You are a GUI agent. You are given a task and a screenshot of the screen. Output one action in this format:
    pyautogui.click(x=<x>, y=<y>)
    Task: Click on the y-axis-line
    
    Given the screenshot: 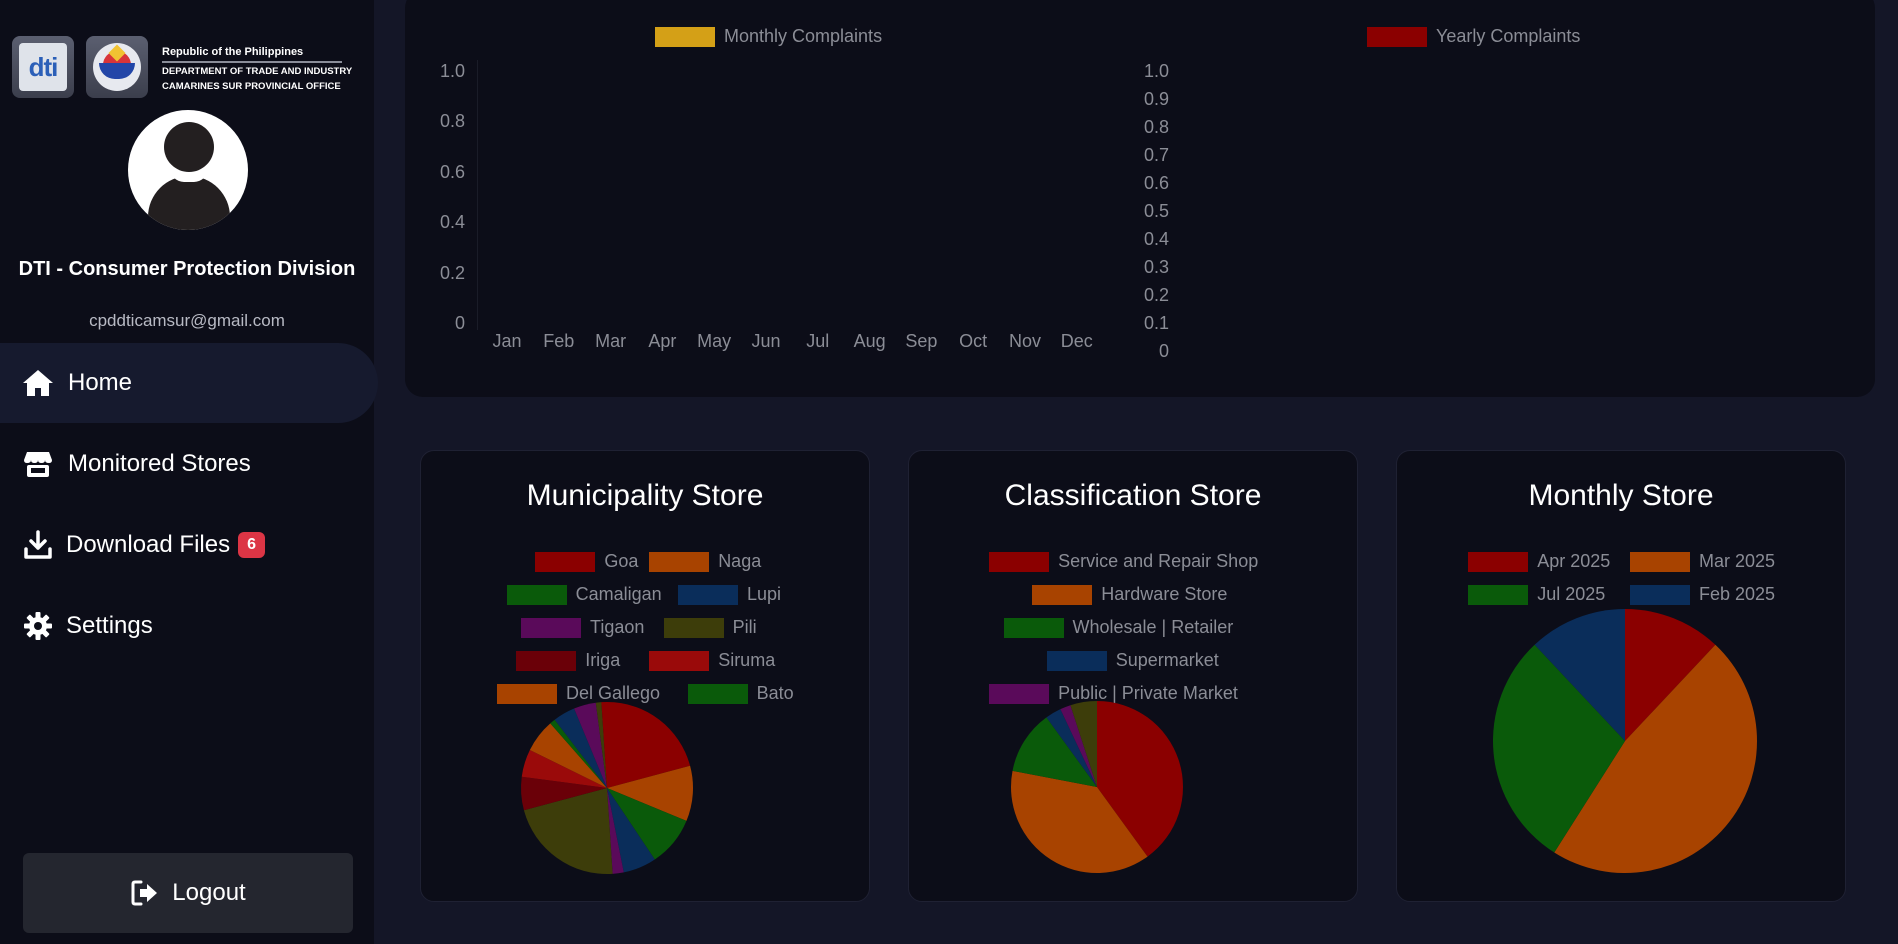 What is the action you would take?
    pyautogui.click(x=477, y=195)
    